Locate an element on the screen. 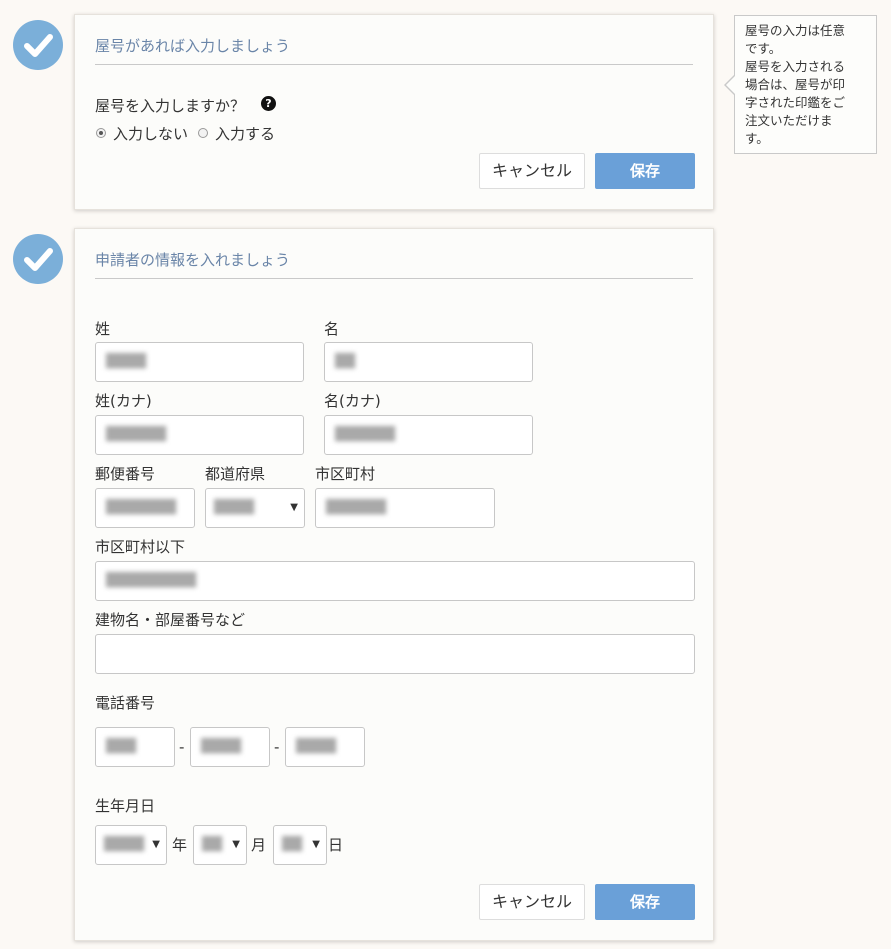  tooltip-line: 注文いただけま is located at coordinates (789, 120).